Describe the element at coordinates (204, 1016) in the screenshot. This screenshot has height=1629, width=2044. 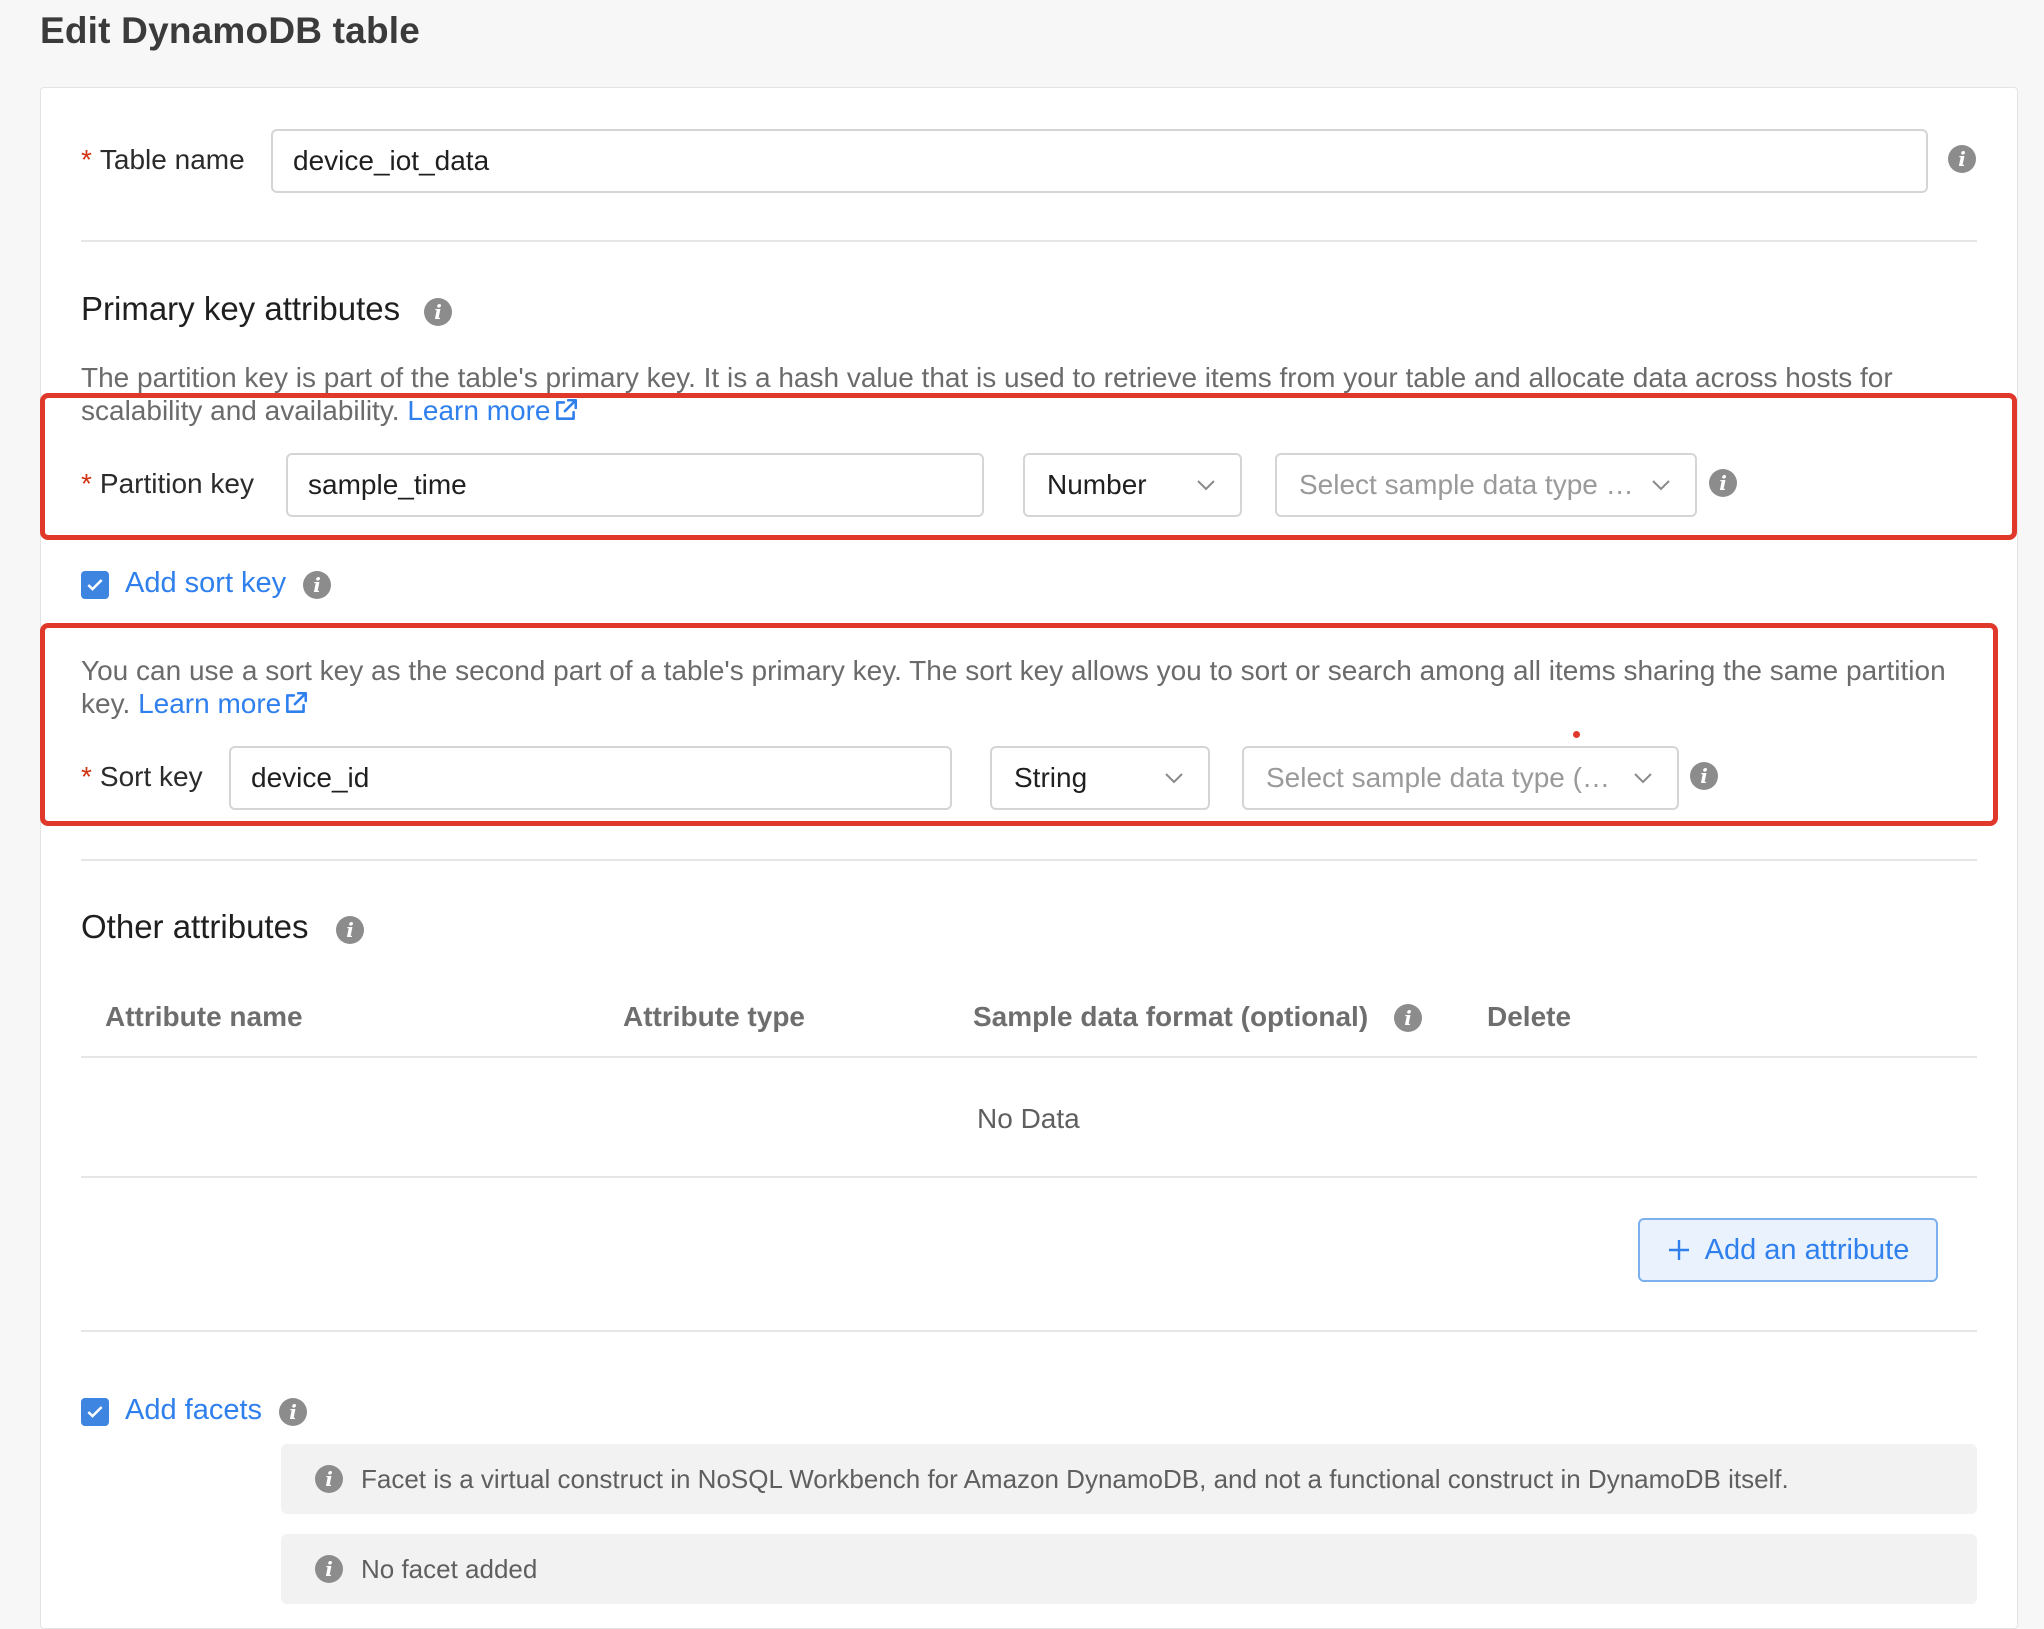
I see `column-header-attribute-name: Attribute name` at that location.